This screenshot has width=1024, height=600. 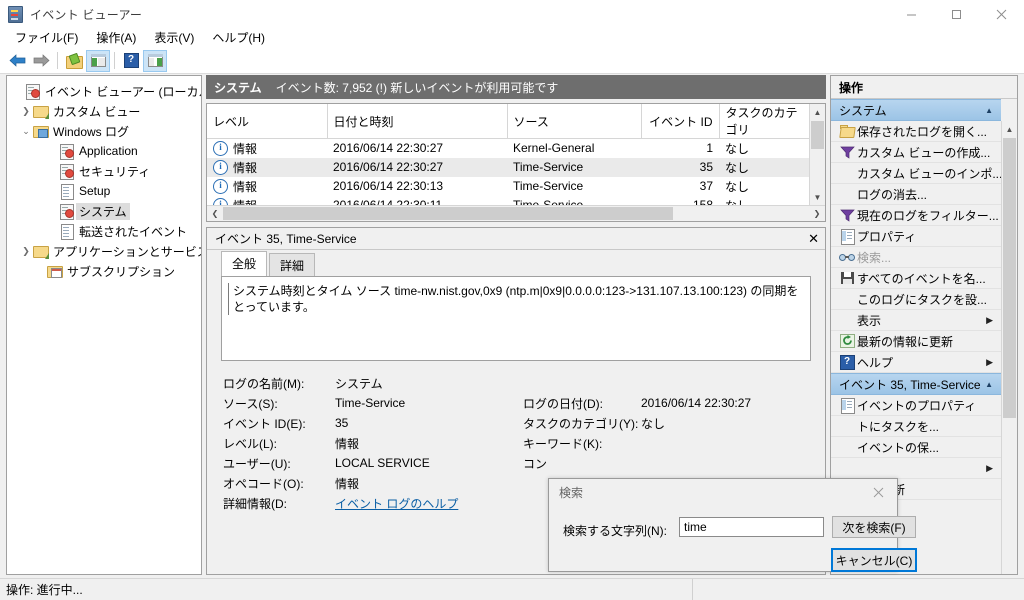 What do you see at coordinates (267, 121) in the screenshot?
I see `column-header-level: レベル` at bounding box center [267, 121].